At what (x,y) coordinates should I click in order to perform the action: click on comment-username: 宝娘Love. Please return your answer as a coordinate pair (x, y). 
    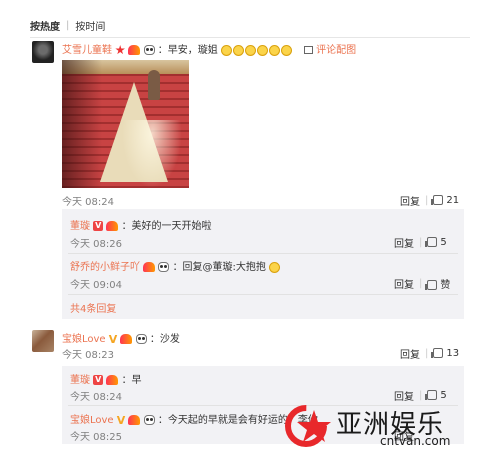
    Looking at the image, I should click on (84, 339).